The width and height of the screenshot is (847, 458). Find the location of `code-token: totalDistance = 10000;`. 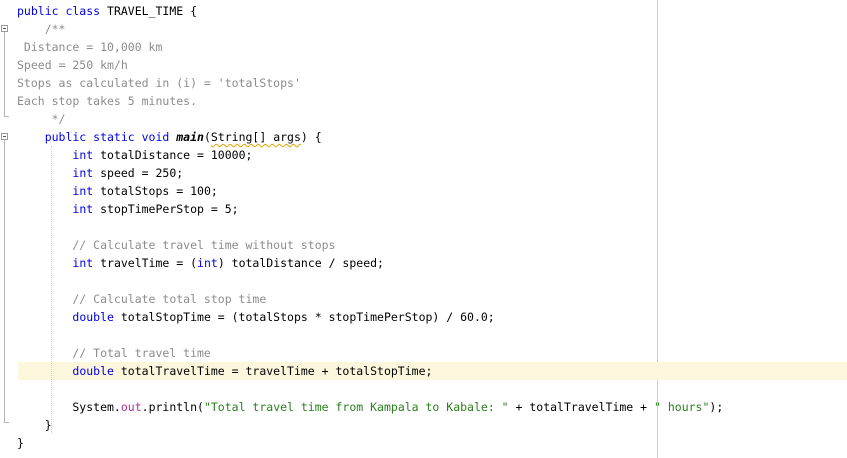

code-token: totalDistance = 10000; is located at coordinates (173, 155).